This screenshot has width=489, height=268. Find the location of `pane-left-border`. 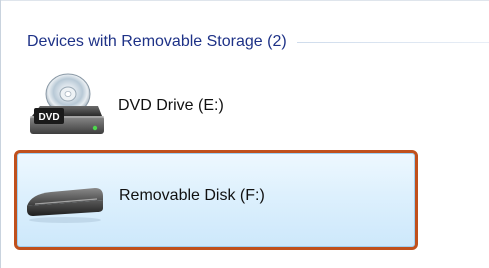

pane-left-border is located at coordinates (0, 134).